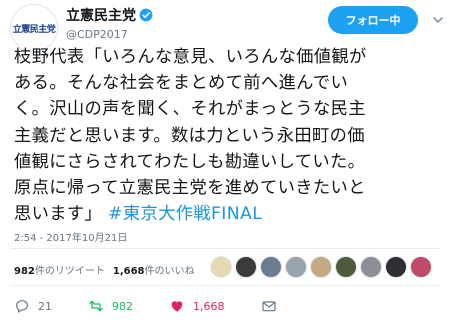 The height and width of the screenshot is (323, 450). I want to click on name-line: 立憲民主党, so click(109, 15).